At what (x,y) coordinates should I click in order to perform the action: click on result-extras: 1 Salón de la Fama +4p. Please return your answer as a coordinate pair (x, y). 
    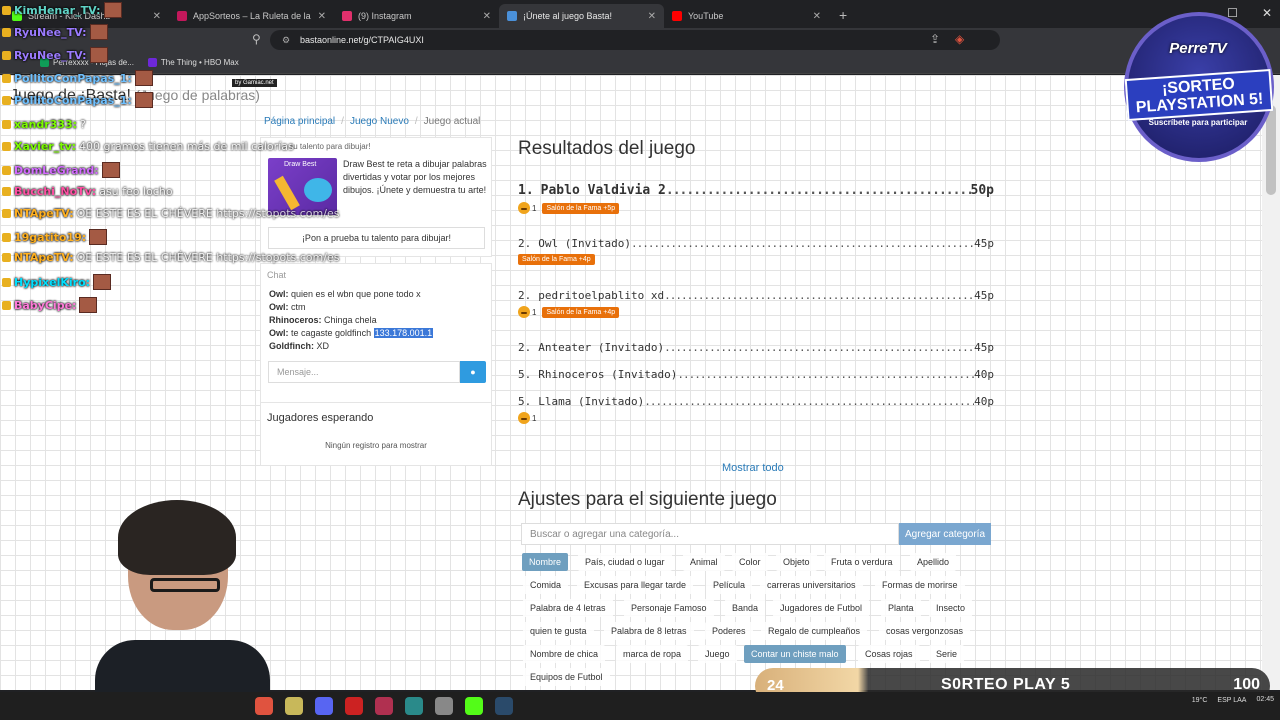
    Looking at the image, I should click on (756, 312).